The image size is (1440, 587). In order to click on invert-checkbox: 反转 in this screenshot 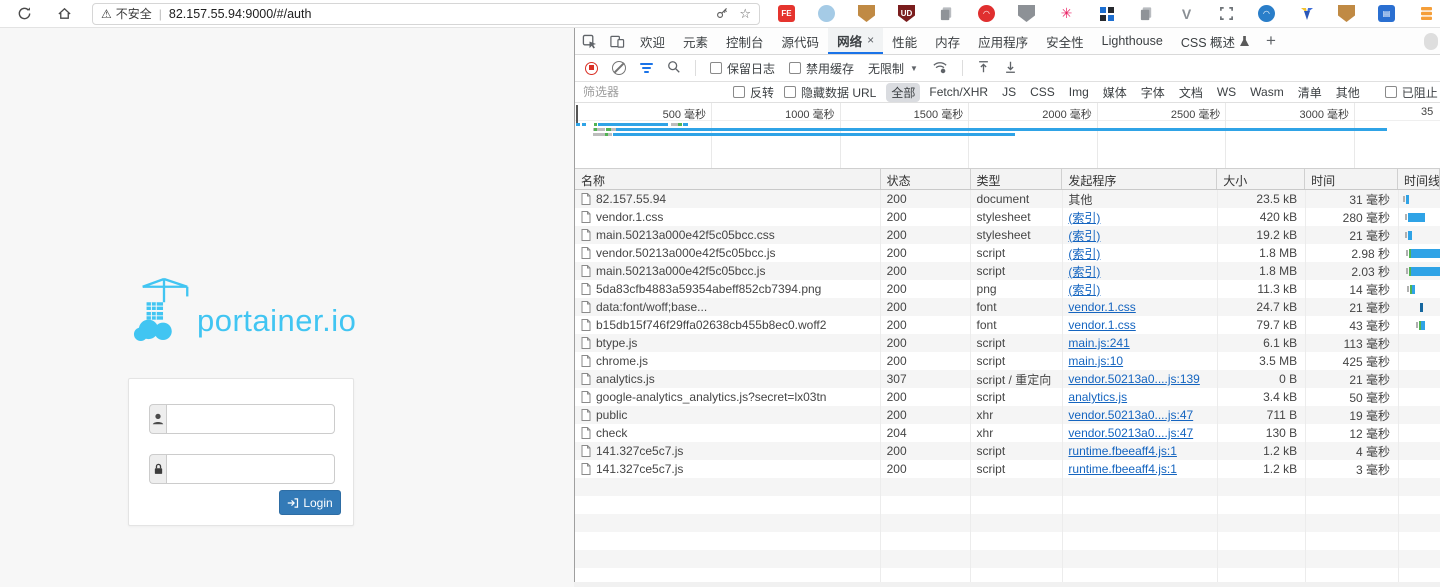, I will do `click(753, 92)`.